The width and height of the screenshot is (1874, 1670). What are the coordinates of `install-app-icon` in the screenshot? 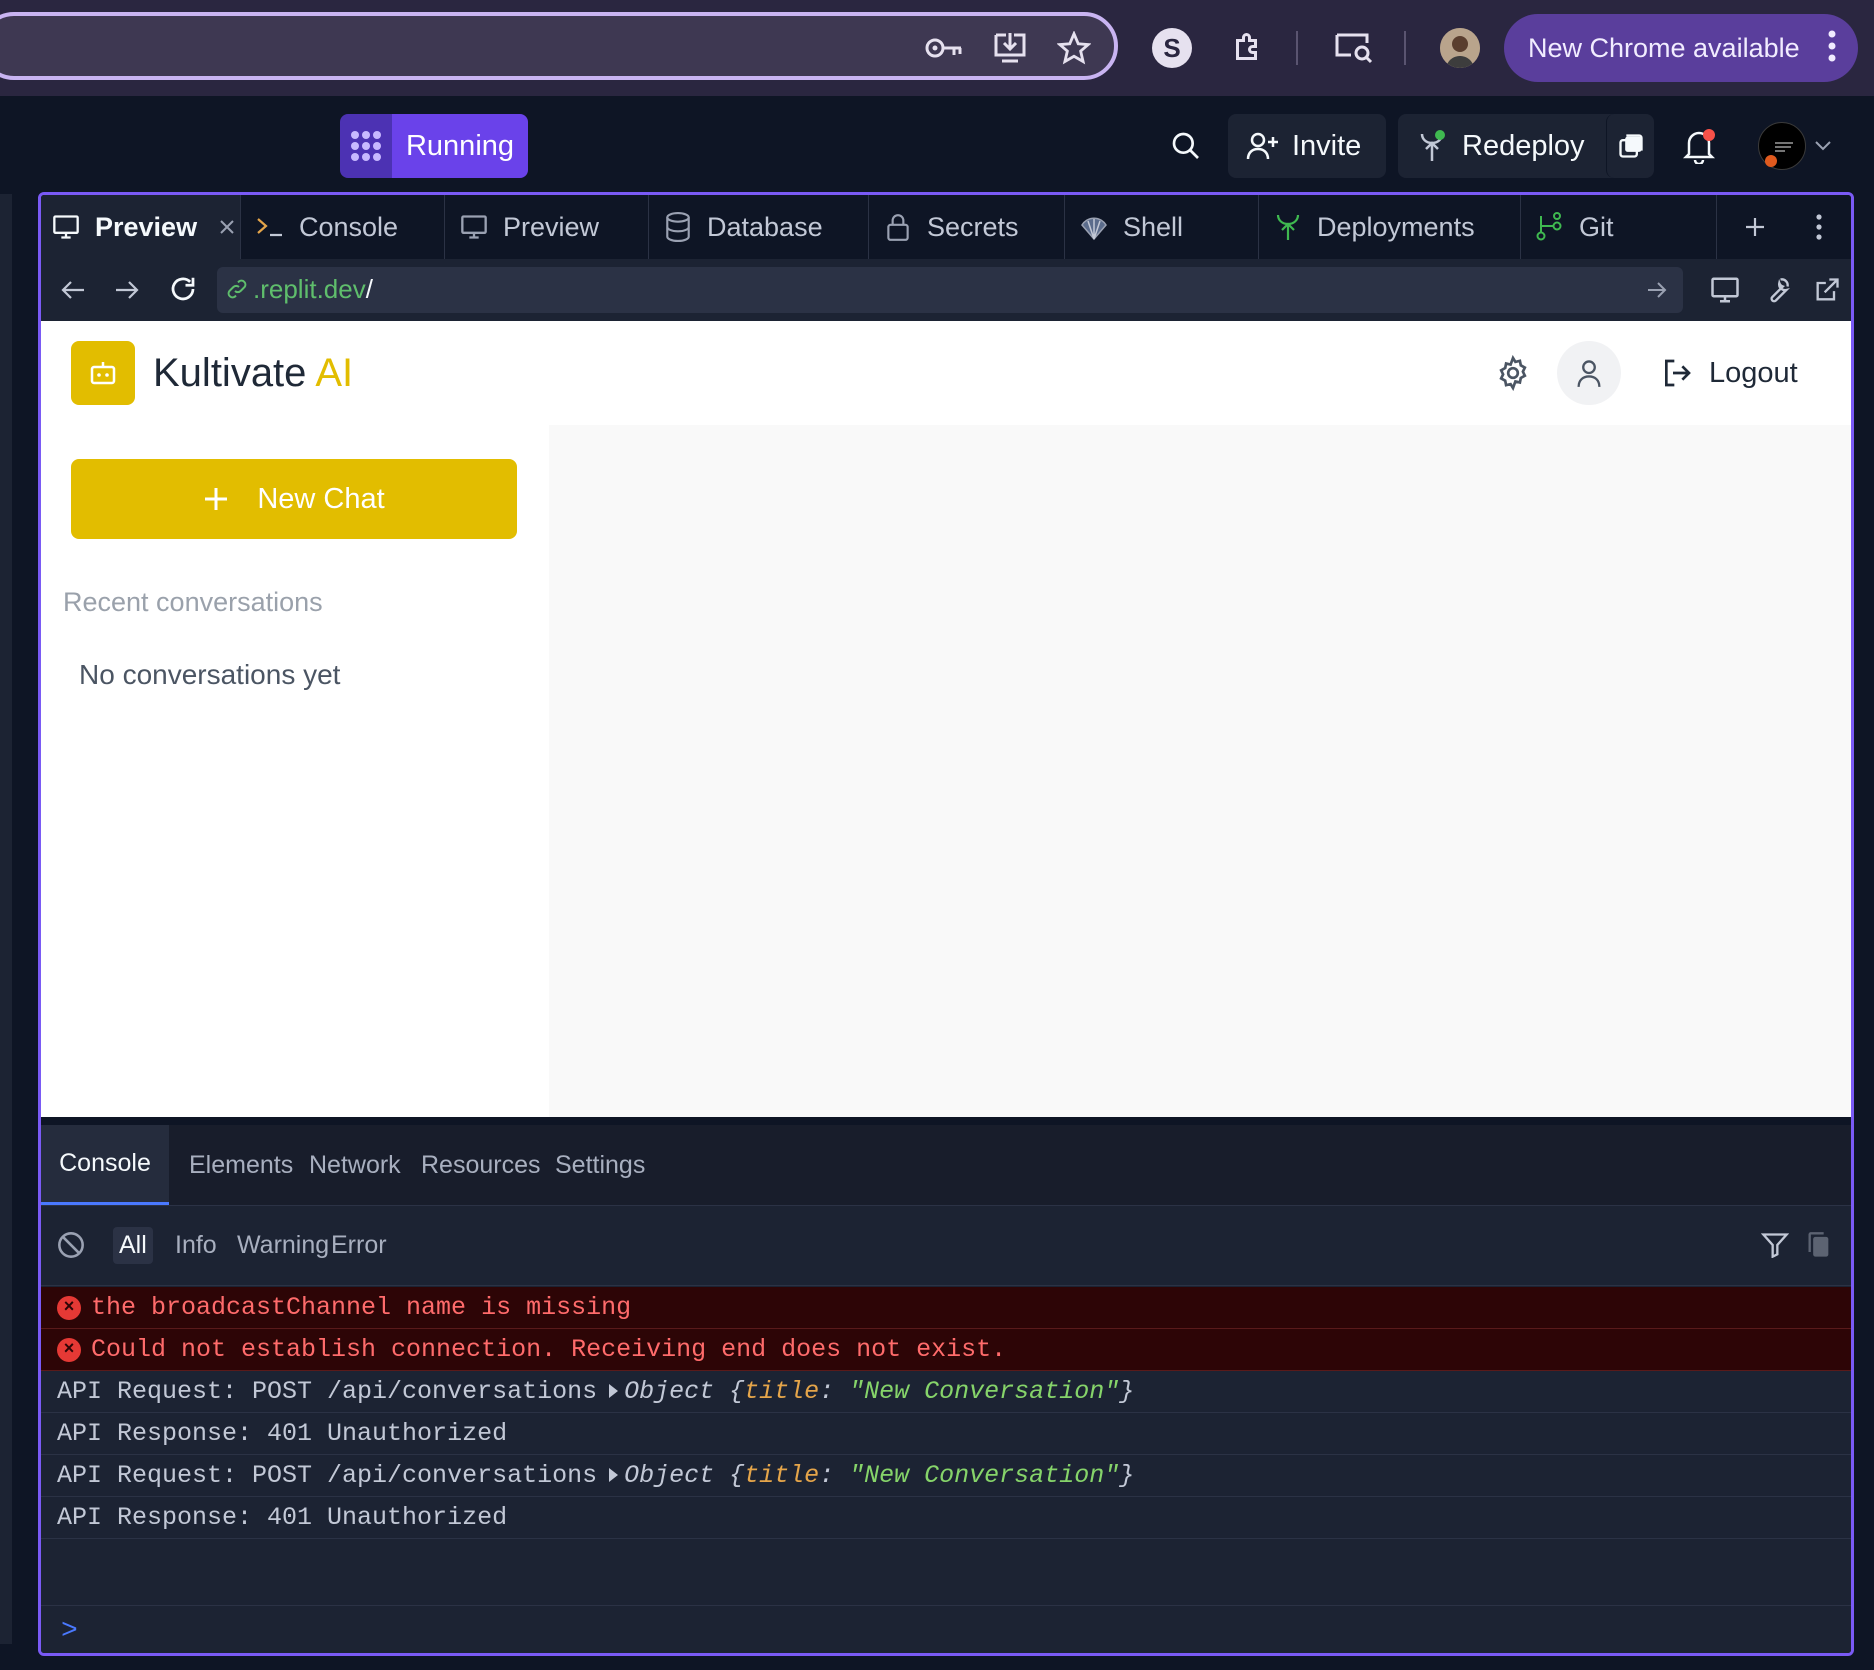 It's located at (1010, 48).